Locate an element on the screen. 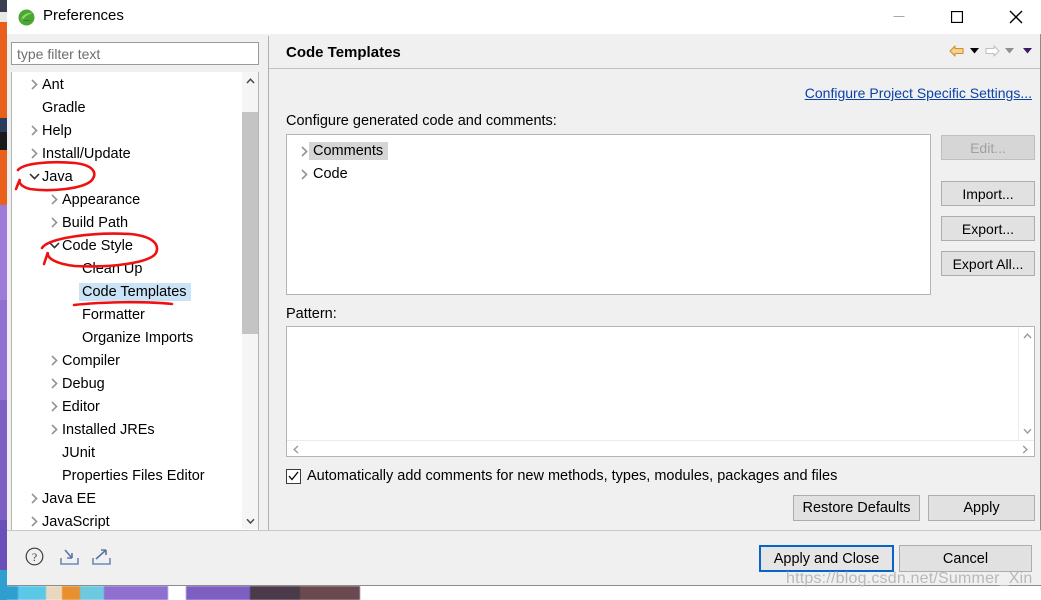  pattern-scroll-down-button is located at coordinates (1027, 431).